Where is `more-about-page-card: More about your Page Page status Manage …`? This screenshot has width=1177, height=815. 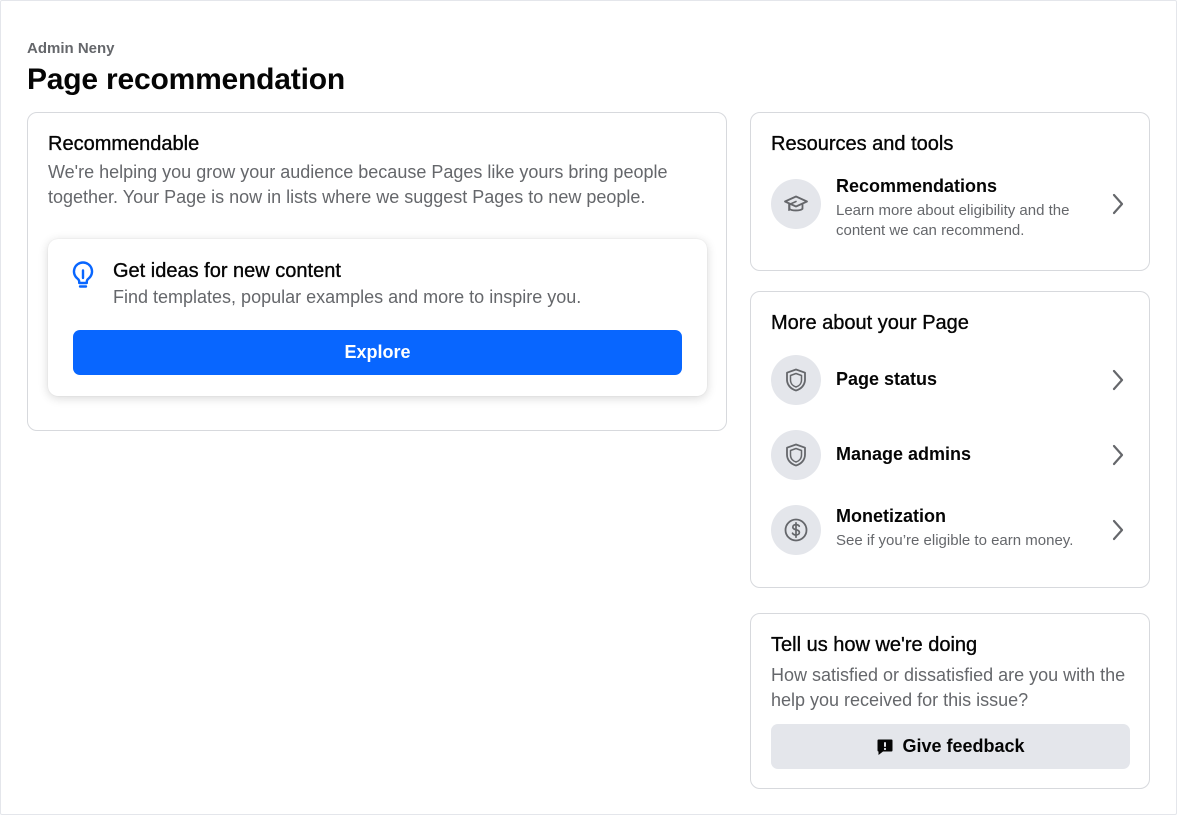 more-about-page-card: More about your Page Page status Manage … is located at coordinates (950, 439).